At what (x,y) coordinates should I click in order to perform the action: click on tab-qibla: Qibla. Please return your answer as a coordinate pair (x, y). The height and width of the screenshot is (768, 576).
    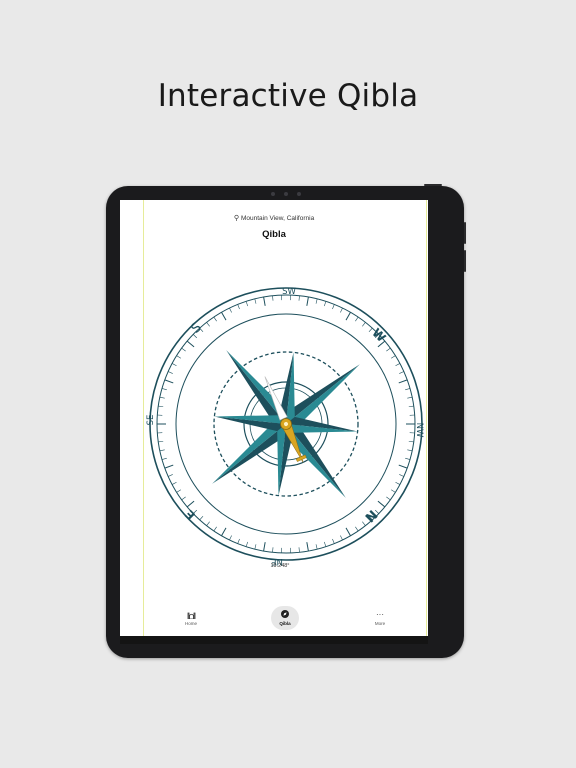
    Looking at the image, I should click on (285, 618).